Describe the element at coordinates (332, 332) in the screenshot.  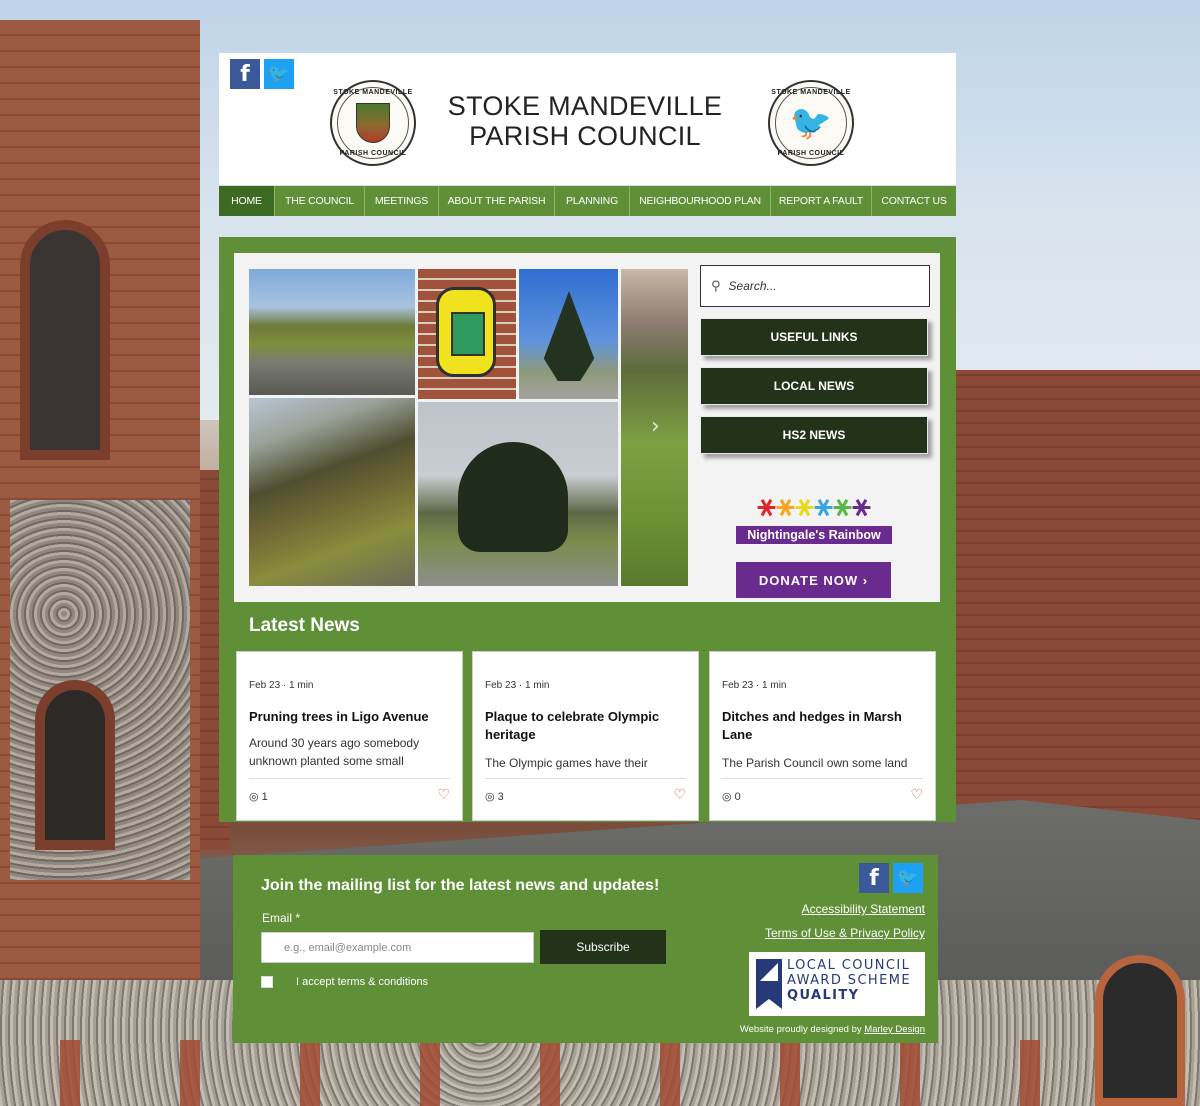
I see `gallery-photo-road-works` at that location.